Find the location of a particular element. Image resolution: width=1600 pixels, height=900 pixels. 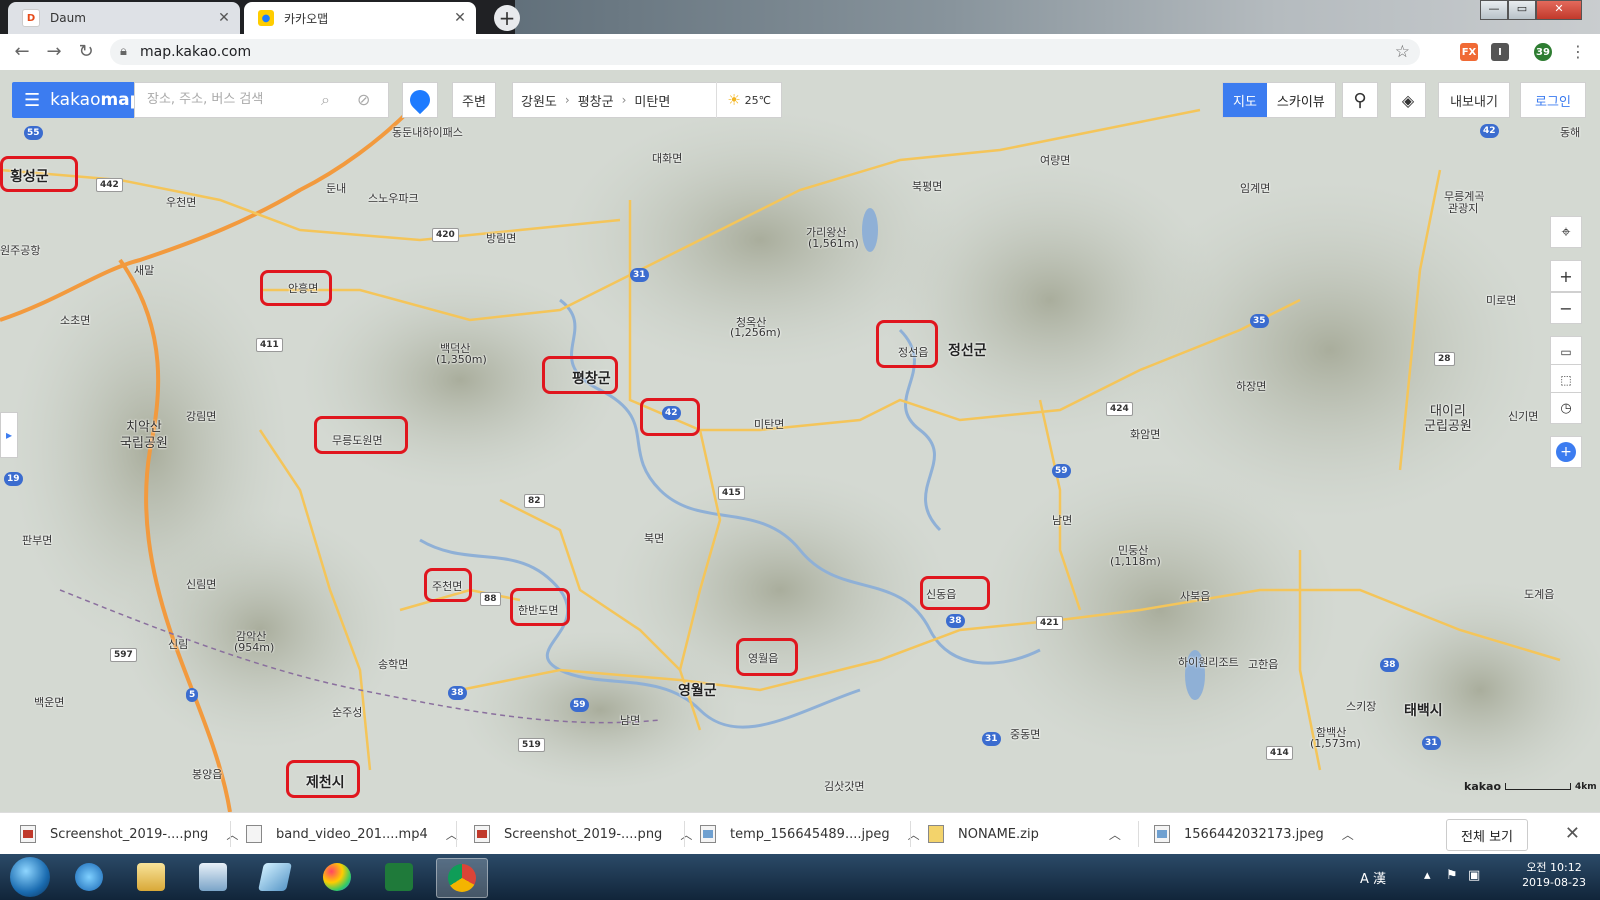

download-filename: temp_156645489....jpeg is located at coordinates (810, 834).